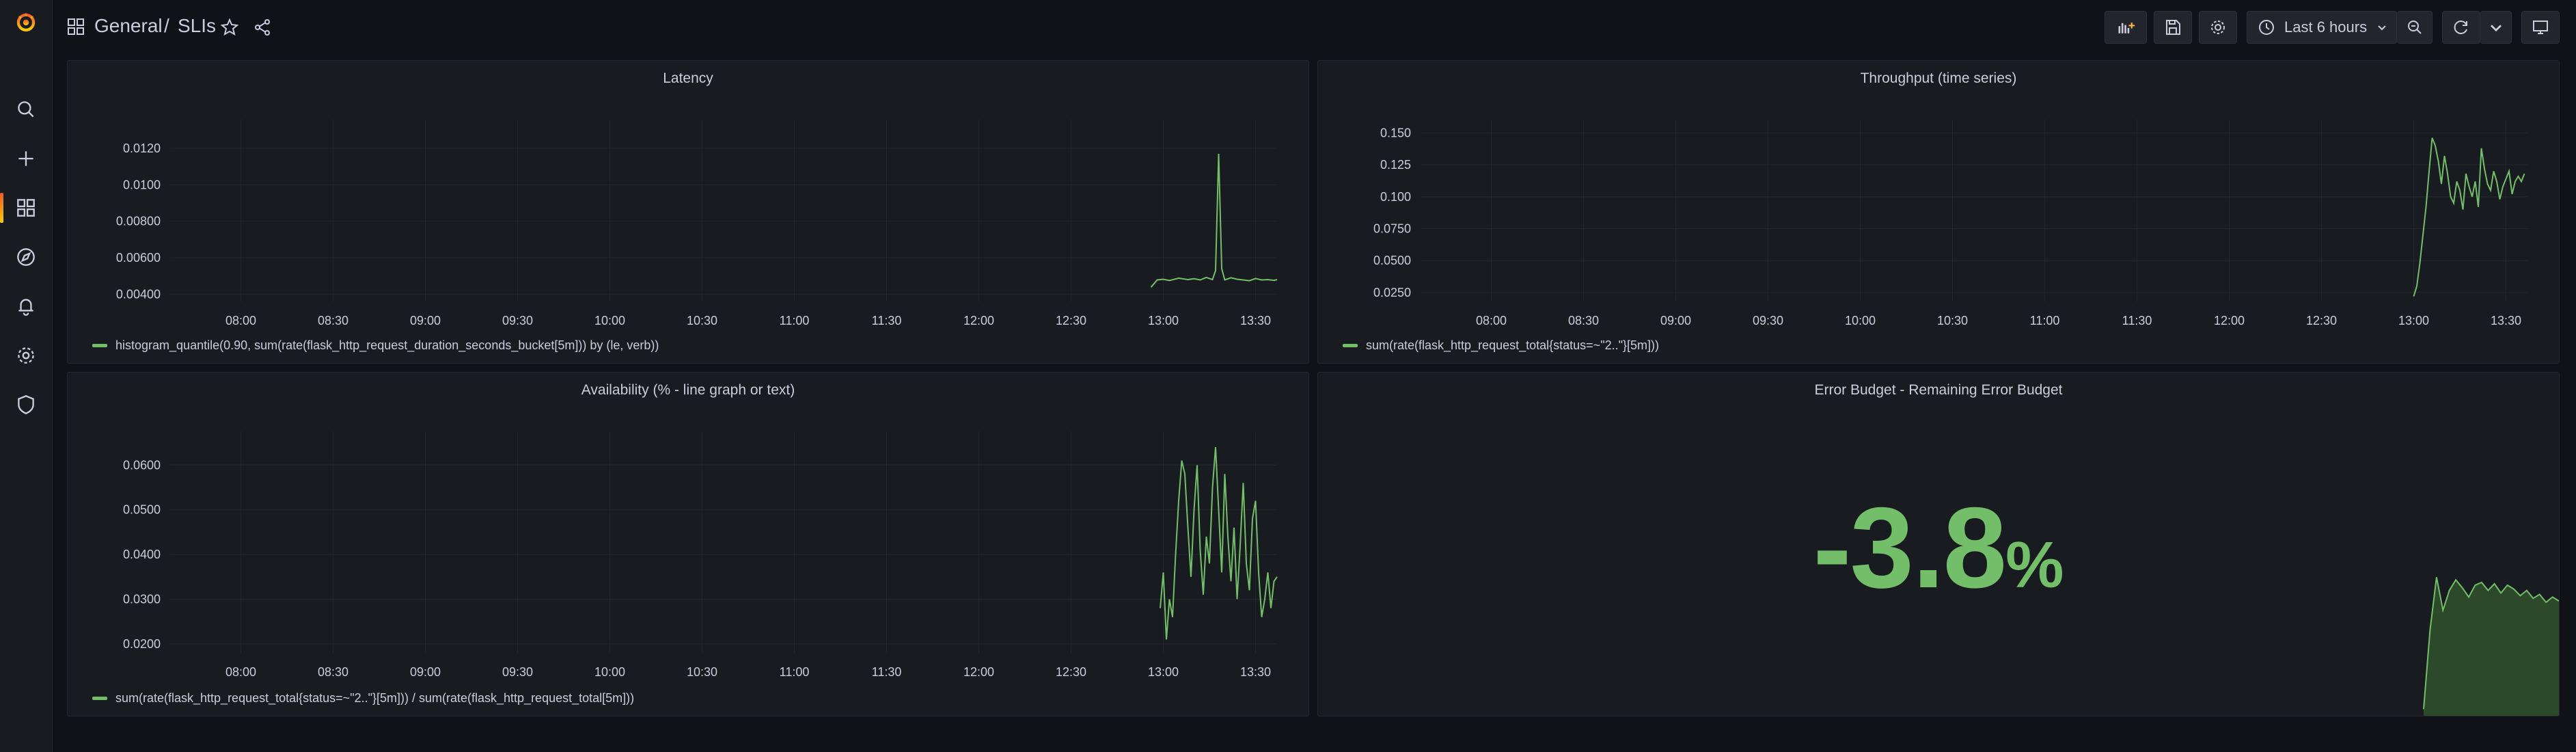 This screenshot has height=752, width=2576. What do you see at coordinates (142, 554) in the screenshot?
I see `y-tick-label: 0.0400` at bounding box center [142, 554].